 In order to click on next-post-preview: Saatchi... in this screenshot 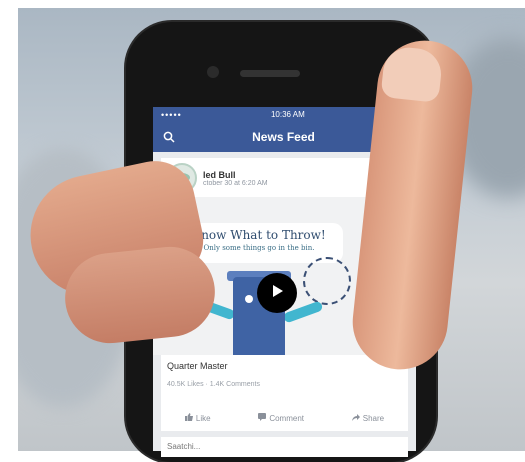, I will do `click(284, 447)`.